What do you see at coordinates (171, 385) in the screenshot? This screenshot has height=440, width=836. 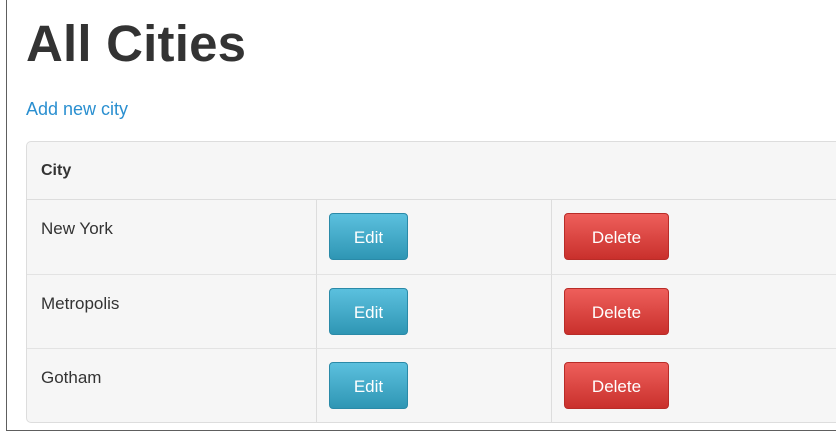 I see `city-name: Gotham` at bounding box center [171, 385].